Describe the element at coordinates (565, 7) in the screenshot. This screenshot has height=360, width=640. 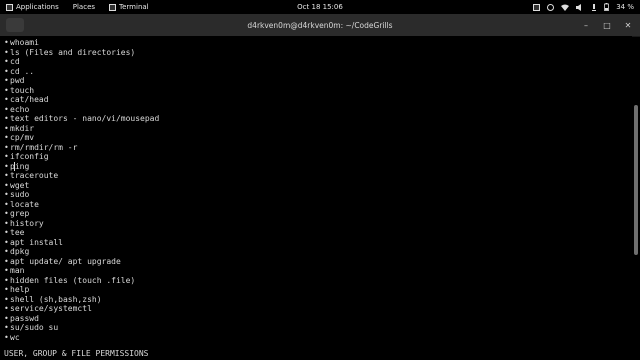
I see `wifi-icon` at that location.